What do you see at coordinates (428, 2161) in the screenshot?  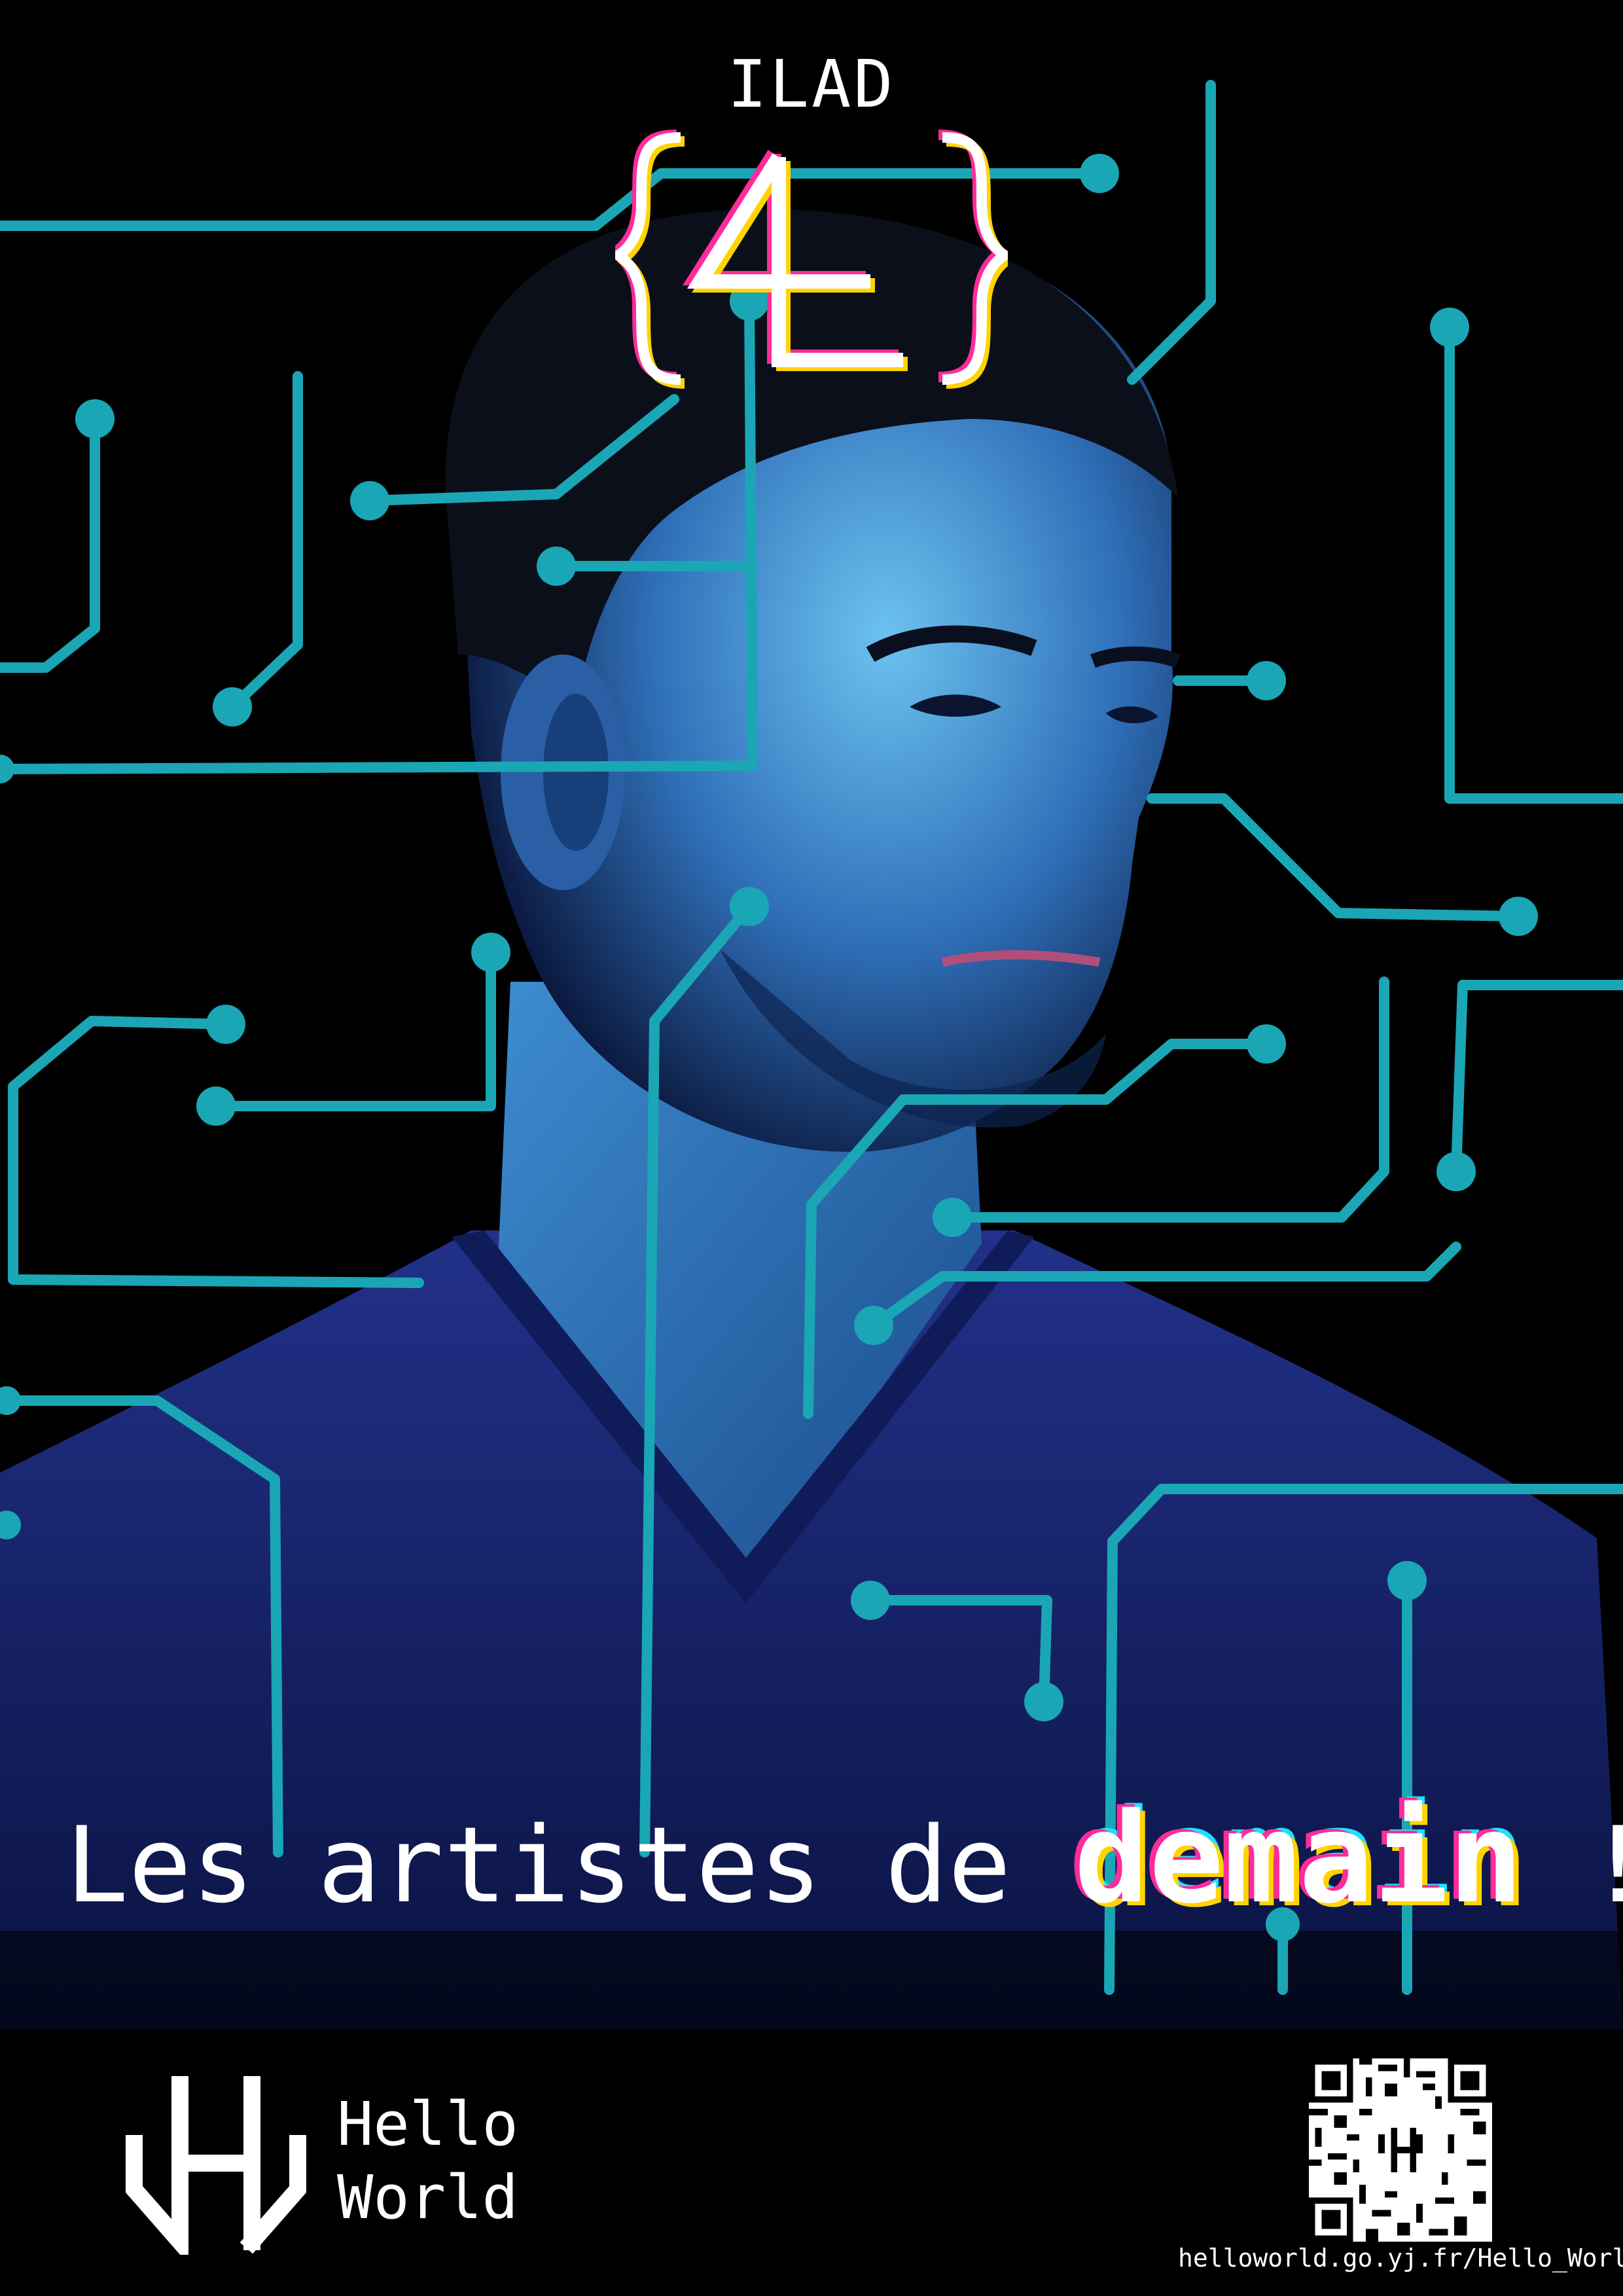 I see `brand-name: Hello World` at bounding box center [428, 2161].